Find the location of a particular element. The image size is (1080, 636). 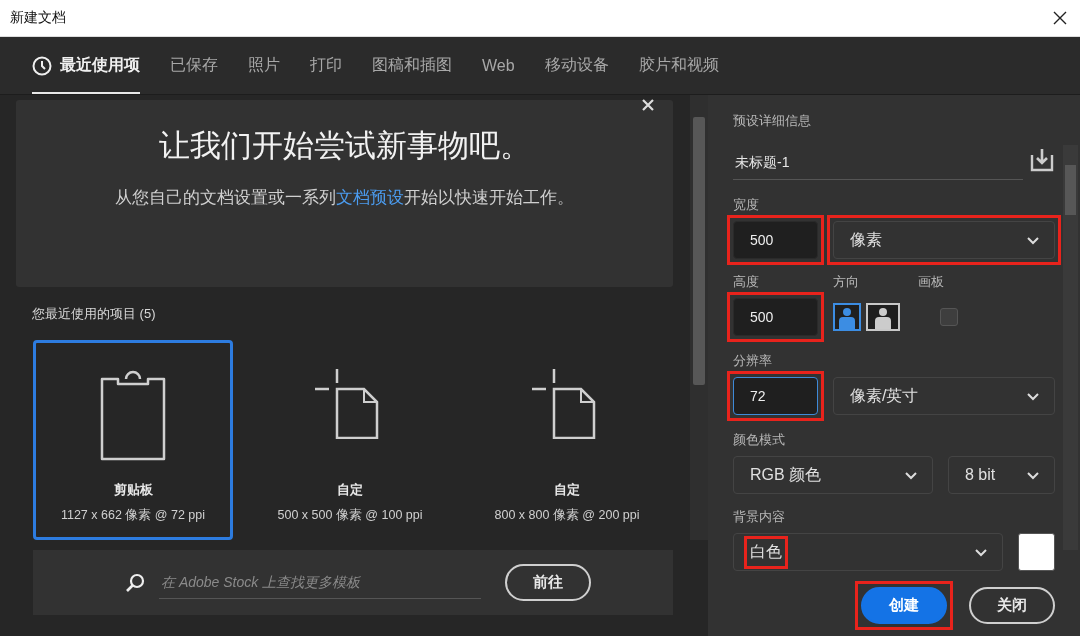

clipboard-icon is located at coordinates (133, 415).